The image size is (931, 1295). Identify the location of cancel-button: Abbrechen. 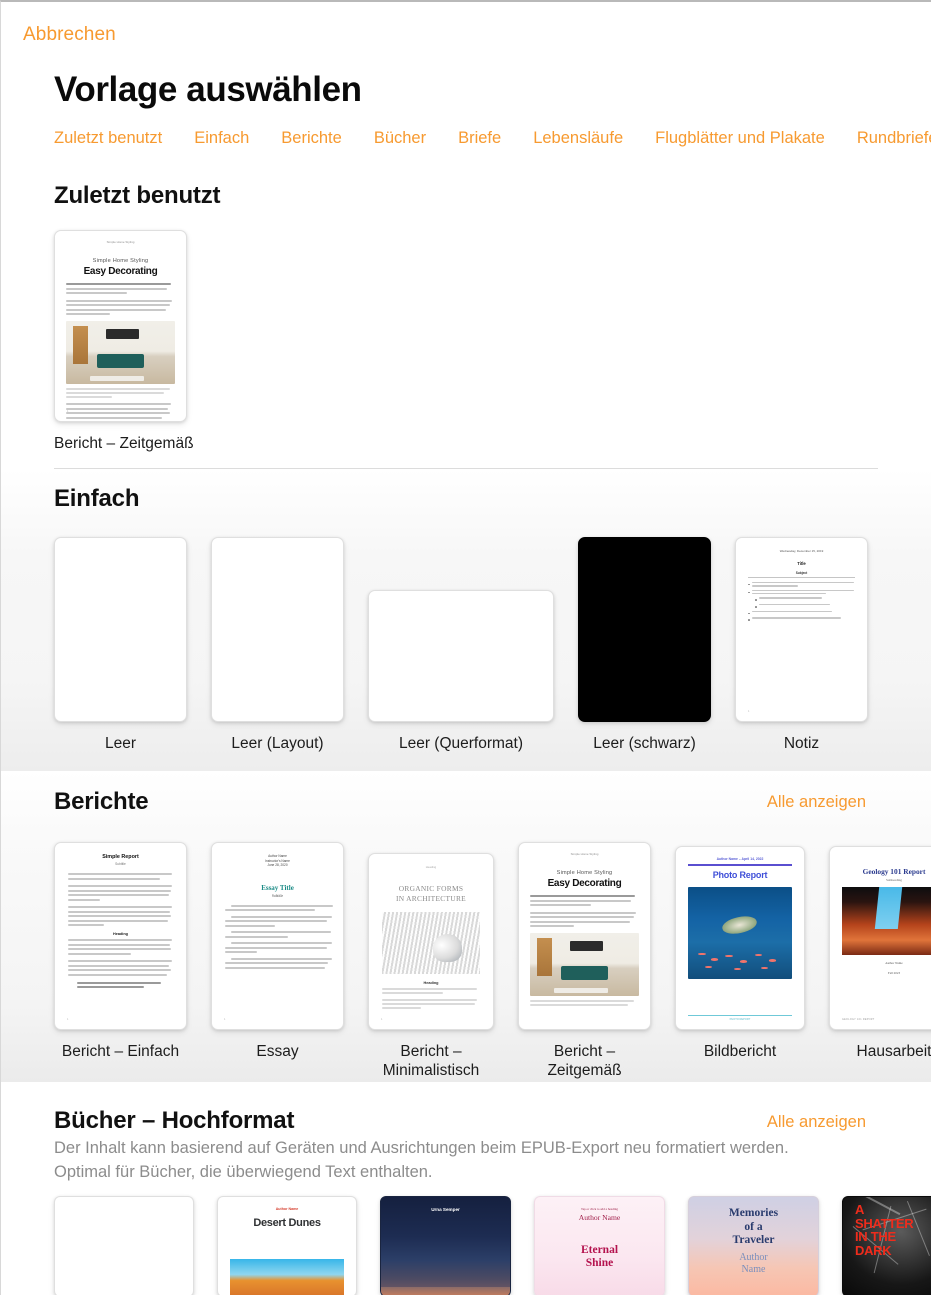
(69, 35).